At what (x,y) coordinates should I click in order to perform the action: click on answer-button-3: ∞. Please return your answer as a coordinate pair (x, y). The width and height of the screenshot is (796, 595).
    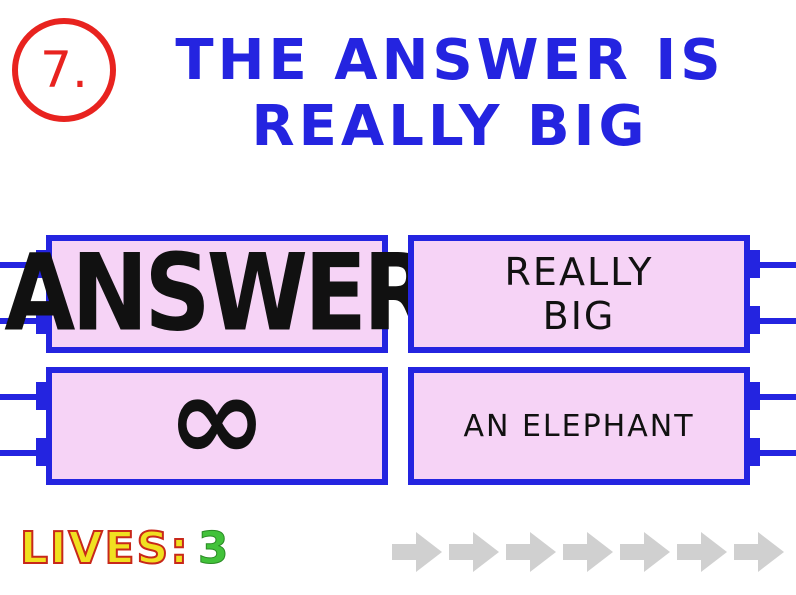
    Looking at the image, I should click on (217, 422).